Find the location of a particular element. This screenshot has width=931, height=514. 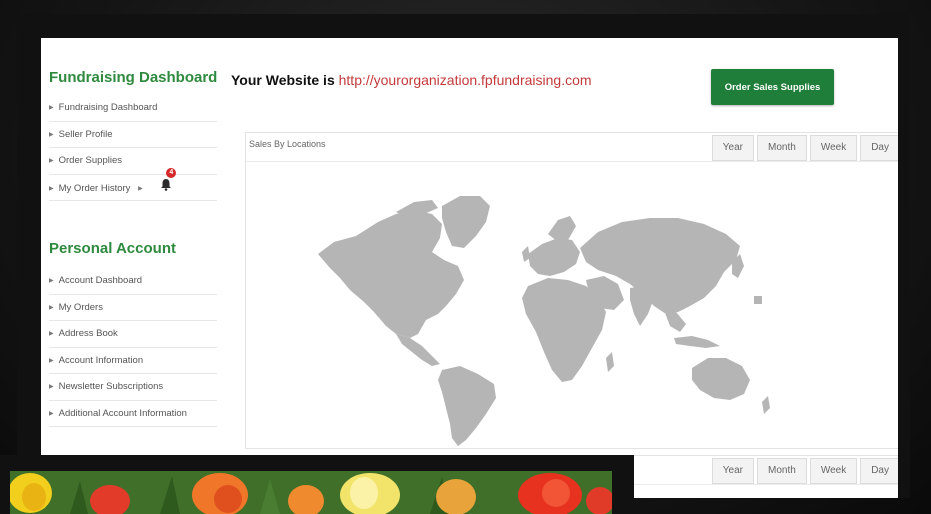

panel-title: Sales By Locations is located at coordinates (287, 144).